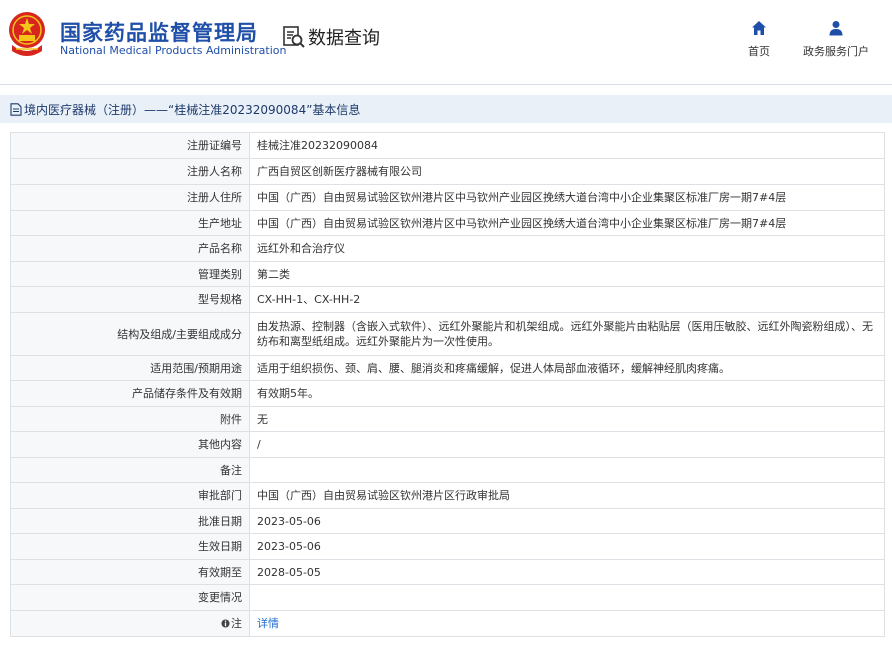 This screenshot has width=892, height=646. Describe the element at coordinates (567, 274) in the screenshot. I see `row-value: 第二类` at that location.